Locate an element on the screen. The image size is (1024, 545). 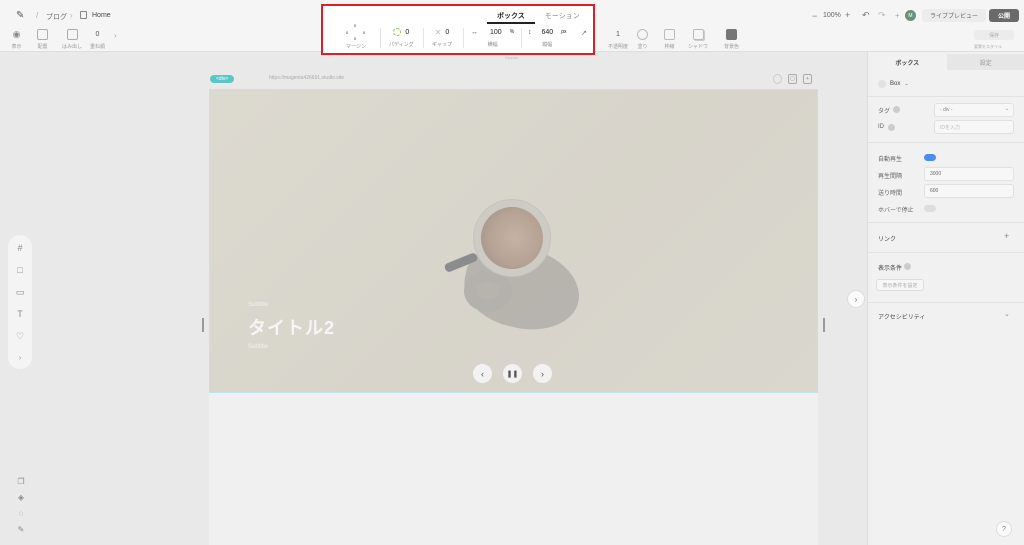
interval-label: 再生間隔 is located at coordinates (890, 177).